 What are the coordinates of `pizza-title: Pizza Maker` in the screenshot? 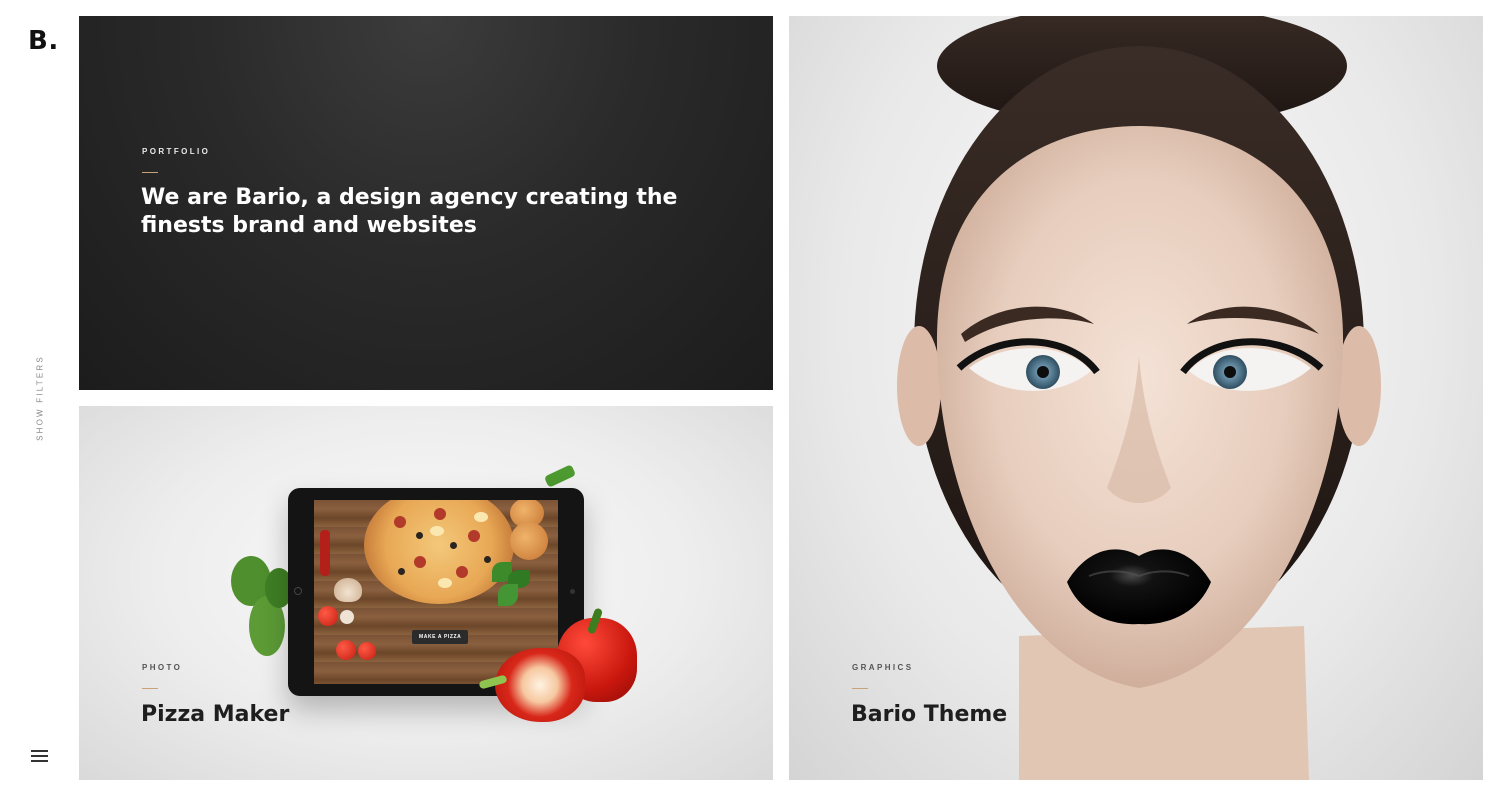 It's located at (215, 714).